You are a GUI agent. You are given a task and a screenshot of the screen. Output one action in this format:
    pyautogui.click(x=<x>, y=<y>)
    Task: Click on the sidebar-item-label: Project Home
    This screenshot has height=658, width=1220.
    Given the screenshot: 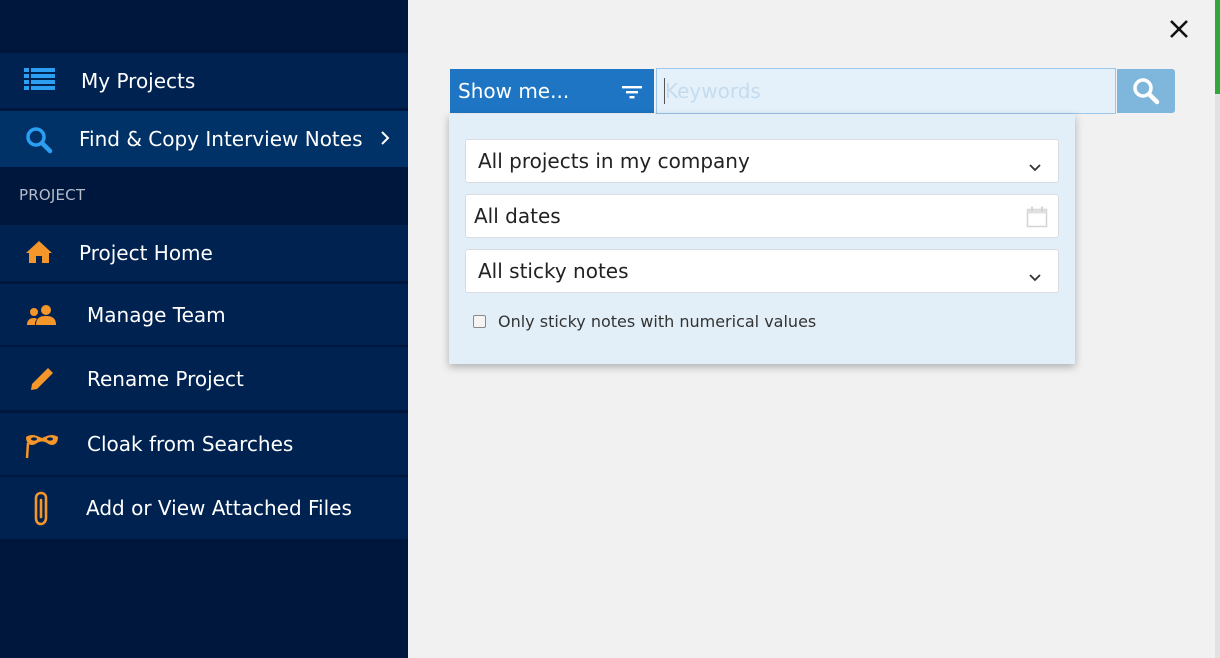 What is the action you would take?
    pyautogui.click(x=146, y=253)
    